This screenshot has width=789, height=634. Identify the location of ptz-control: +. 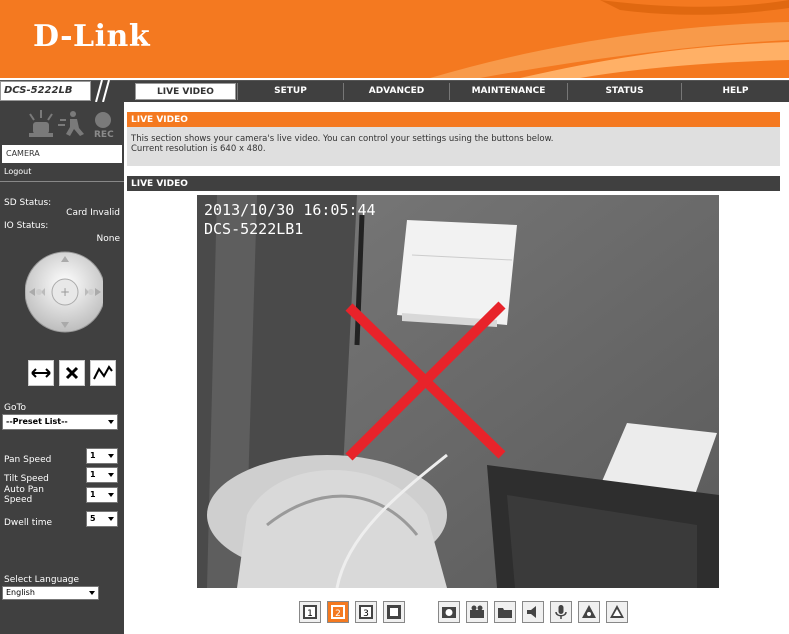
(64, 292).